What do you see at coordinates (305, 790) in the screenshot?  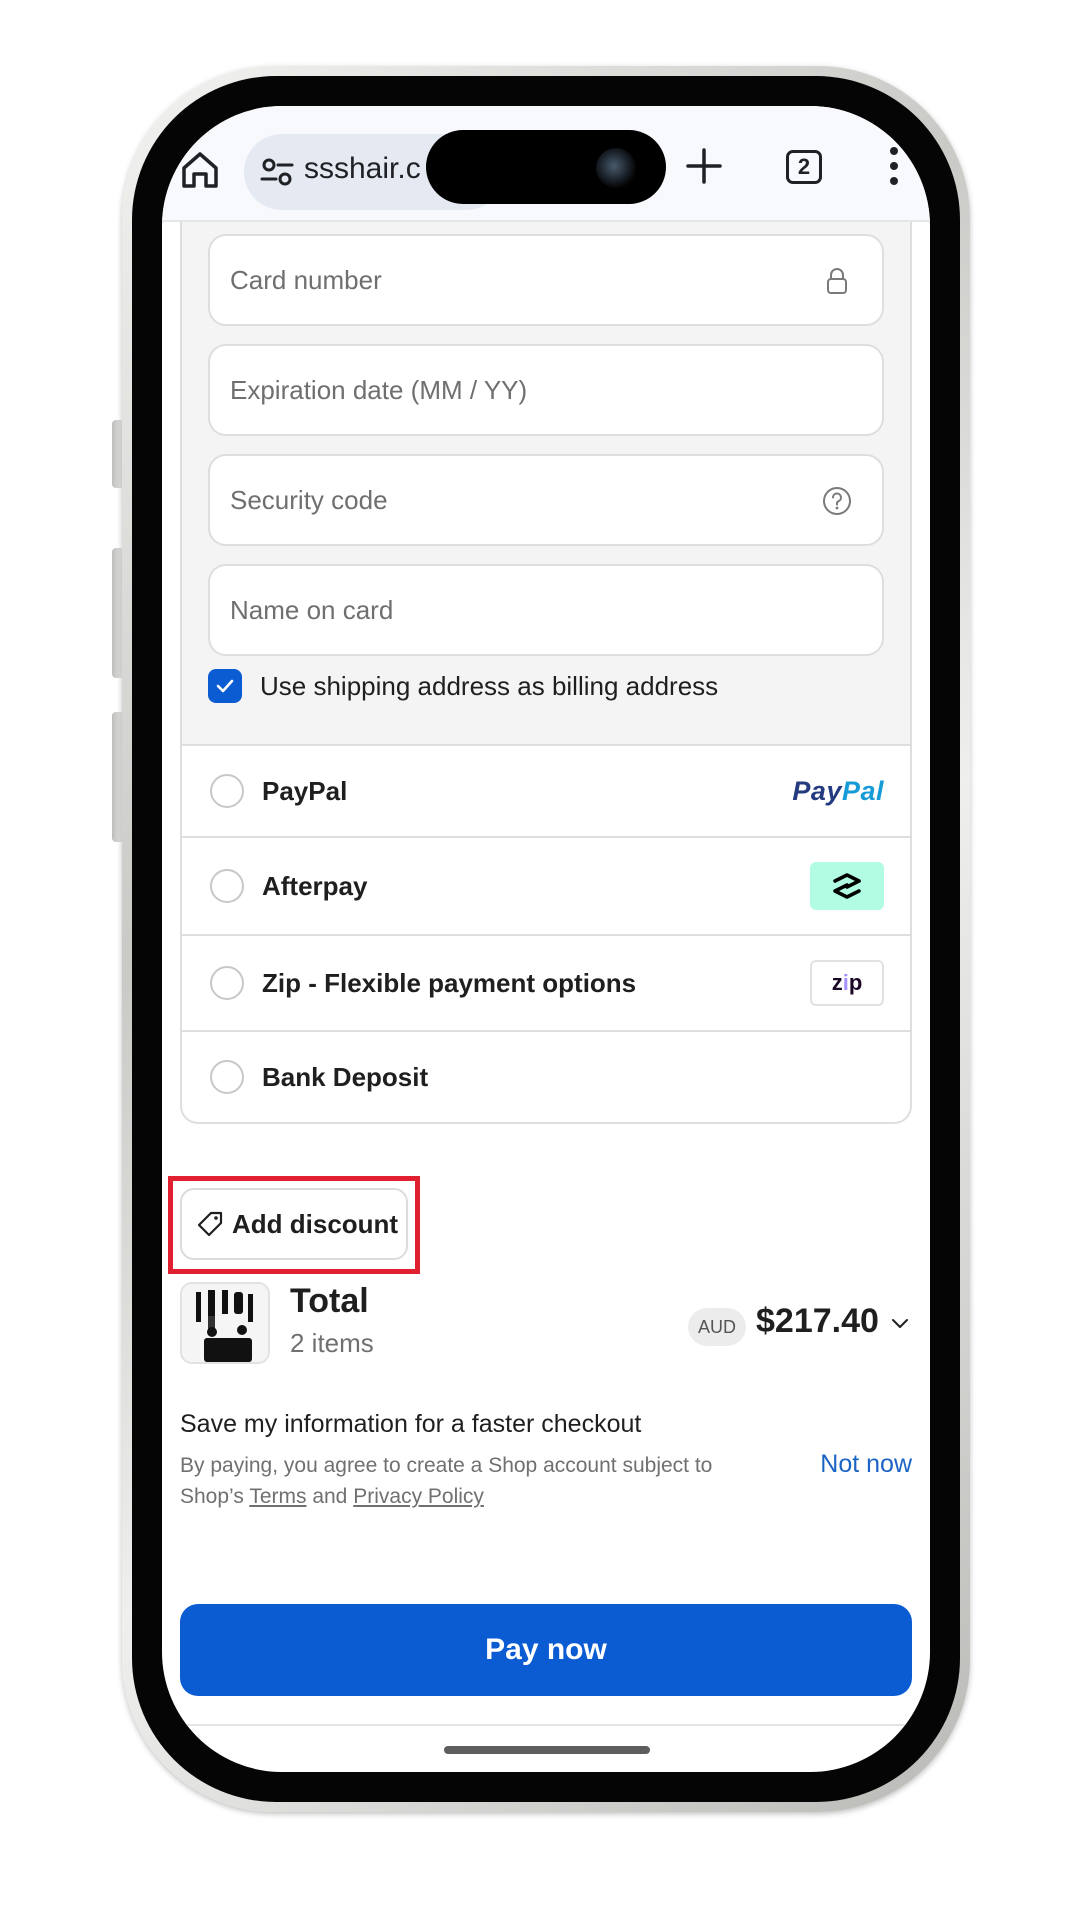 I see `payment-option-label: PayPal` at bounding box center [305, 790].